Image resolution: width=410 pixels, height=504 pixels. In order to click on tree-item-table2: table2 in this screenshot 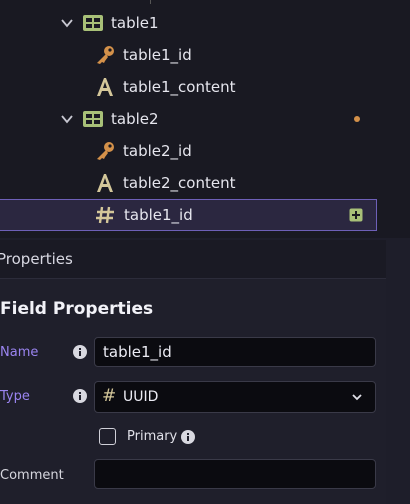, I will do `click(193, 119)`.